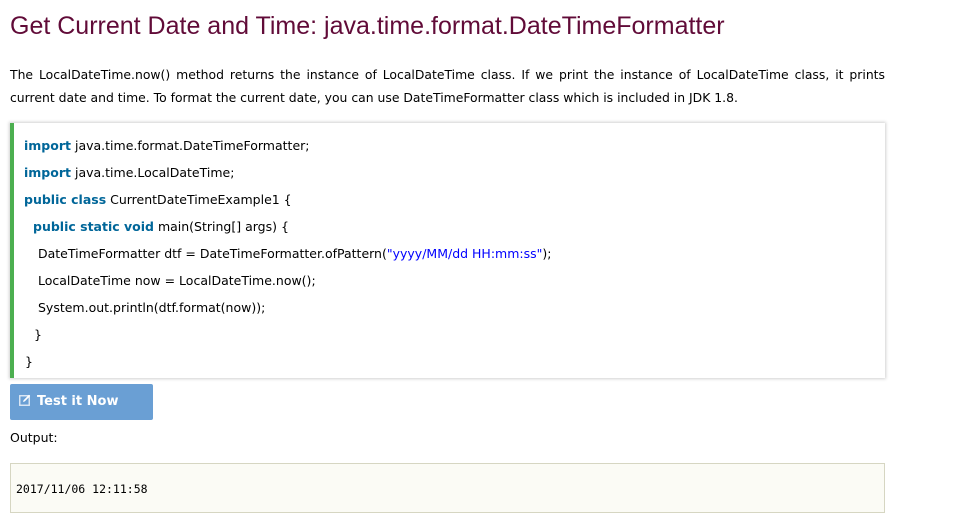 This screenshot has width=959, height=529. What do you see at coordinates (82, 489) in the screenshot?
I see `output-value: 2017/11/06 12:11:58` at bounding box center [82, 489].